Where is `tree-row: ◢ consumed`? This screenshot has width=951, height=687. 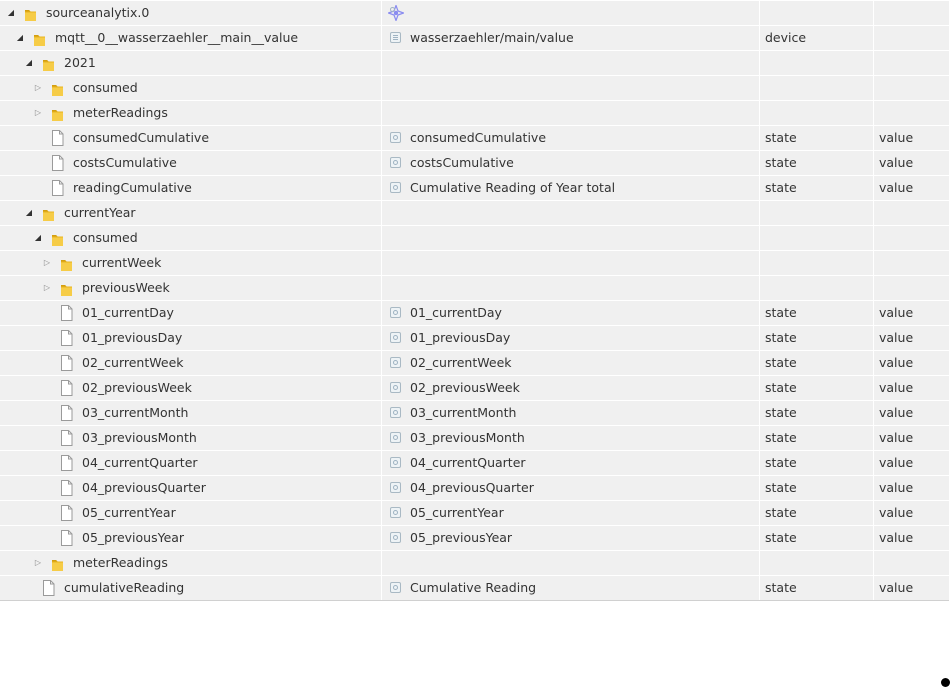 tree-row: ◢ consumed is located at coordinates (474, 237).